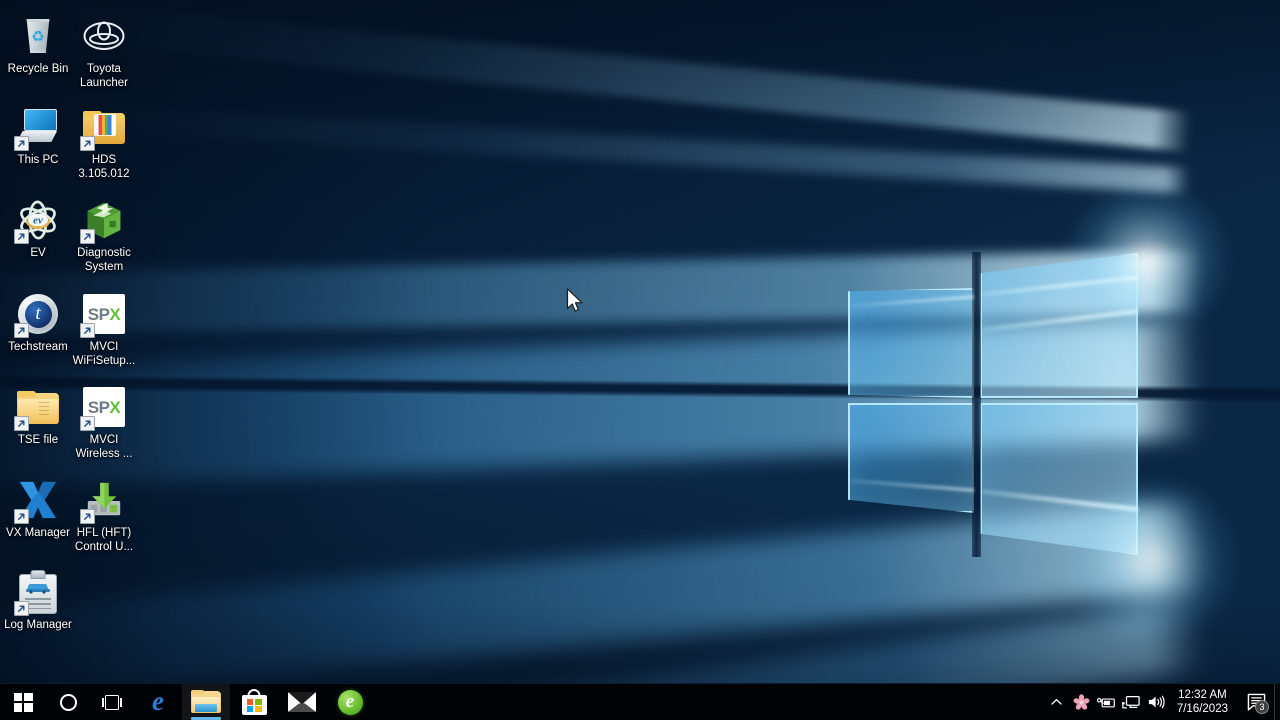 The width and height of the screenshot is (1280, 720). Describe the element at coordinates (38, 36) in the screenshot. I see `recycle-bin-icon: ♻` at that location.